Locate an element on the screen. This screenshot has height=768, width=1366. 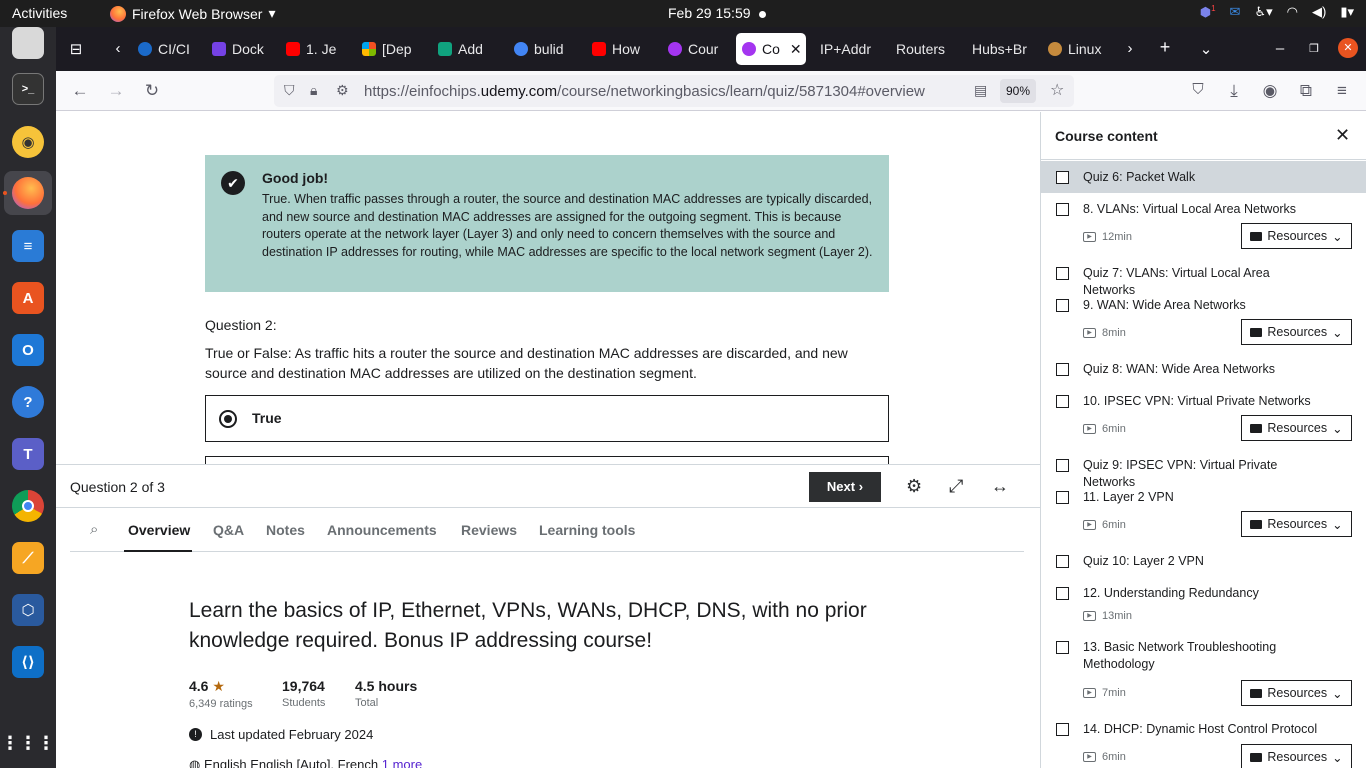
outlook-icon: O is located at coordinates (28, 350).